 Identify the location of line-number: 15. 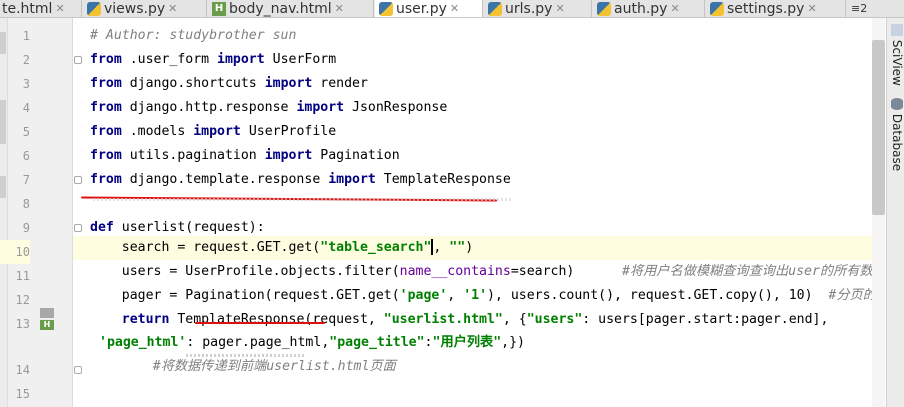
(22, 394).